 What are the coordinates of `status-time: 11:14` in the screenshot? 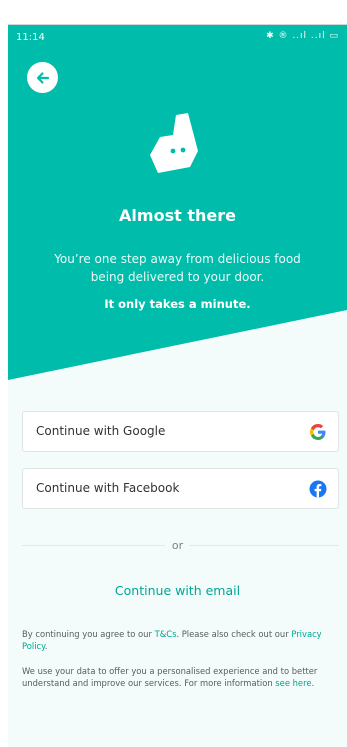 It's located at (30, 37).